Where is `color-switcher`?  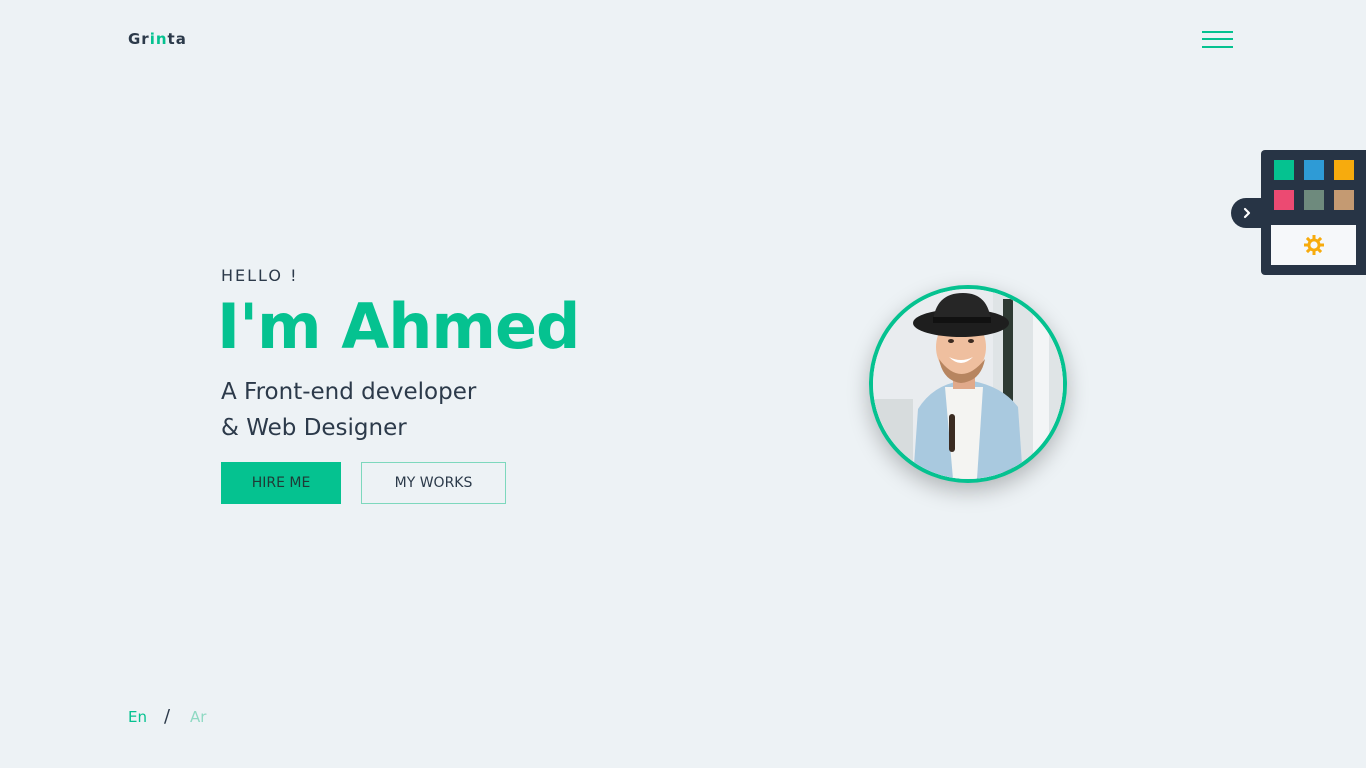 color-switcher is located at coordinates (1313, 212).